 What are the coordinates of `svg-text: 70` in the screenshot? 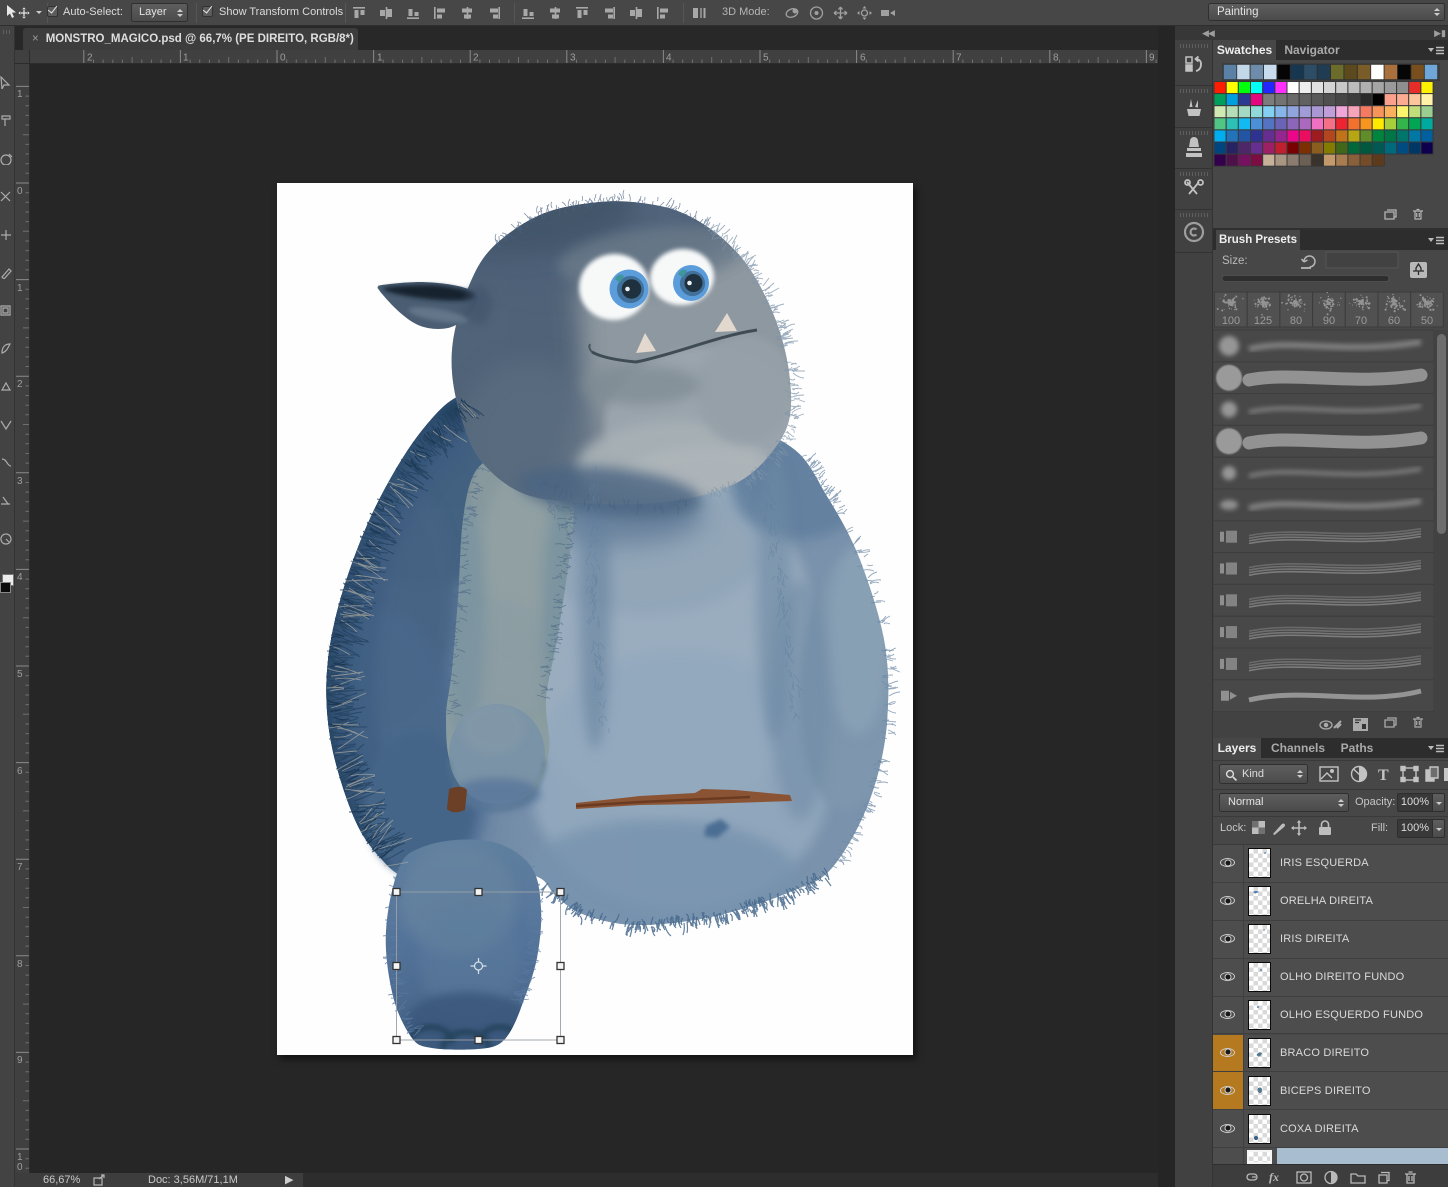 It's located at (1361, 321).